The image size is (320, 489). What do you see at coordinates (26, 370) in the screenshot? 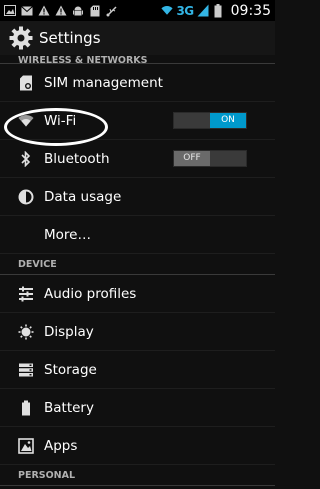
I see `storage-icon` at bounding box center [26, 370].